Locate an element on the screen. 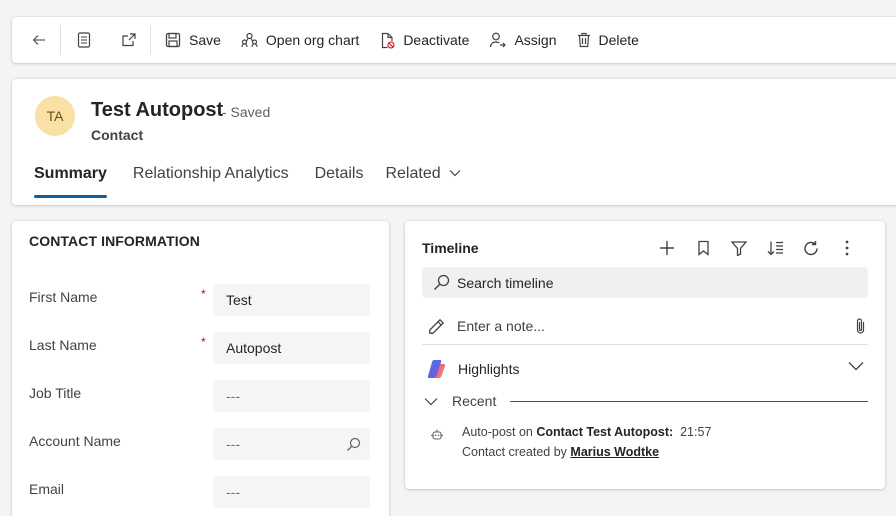 The width and height of the screenshot is (896, 516). bookmark-icon is located at coordinates (703, 248).